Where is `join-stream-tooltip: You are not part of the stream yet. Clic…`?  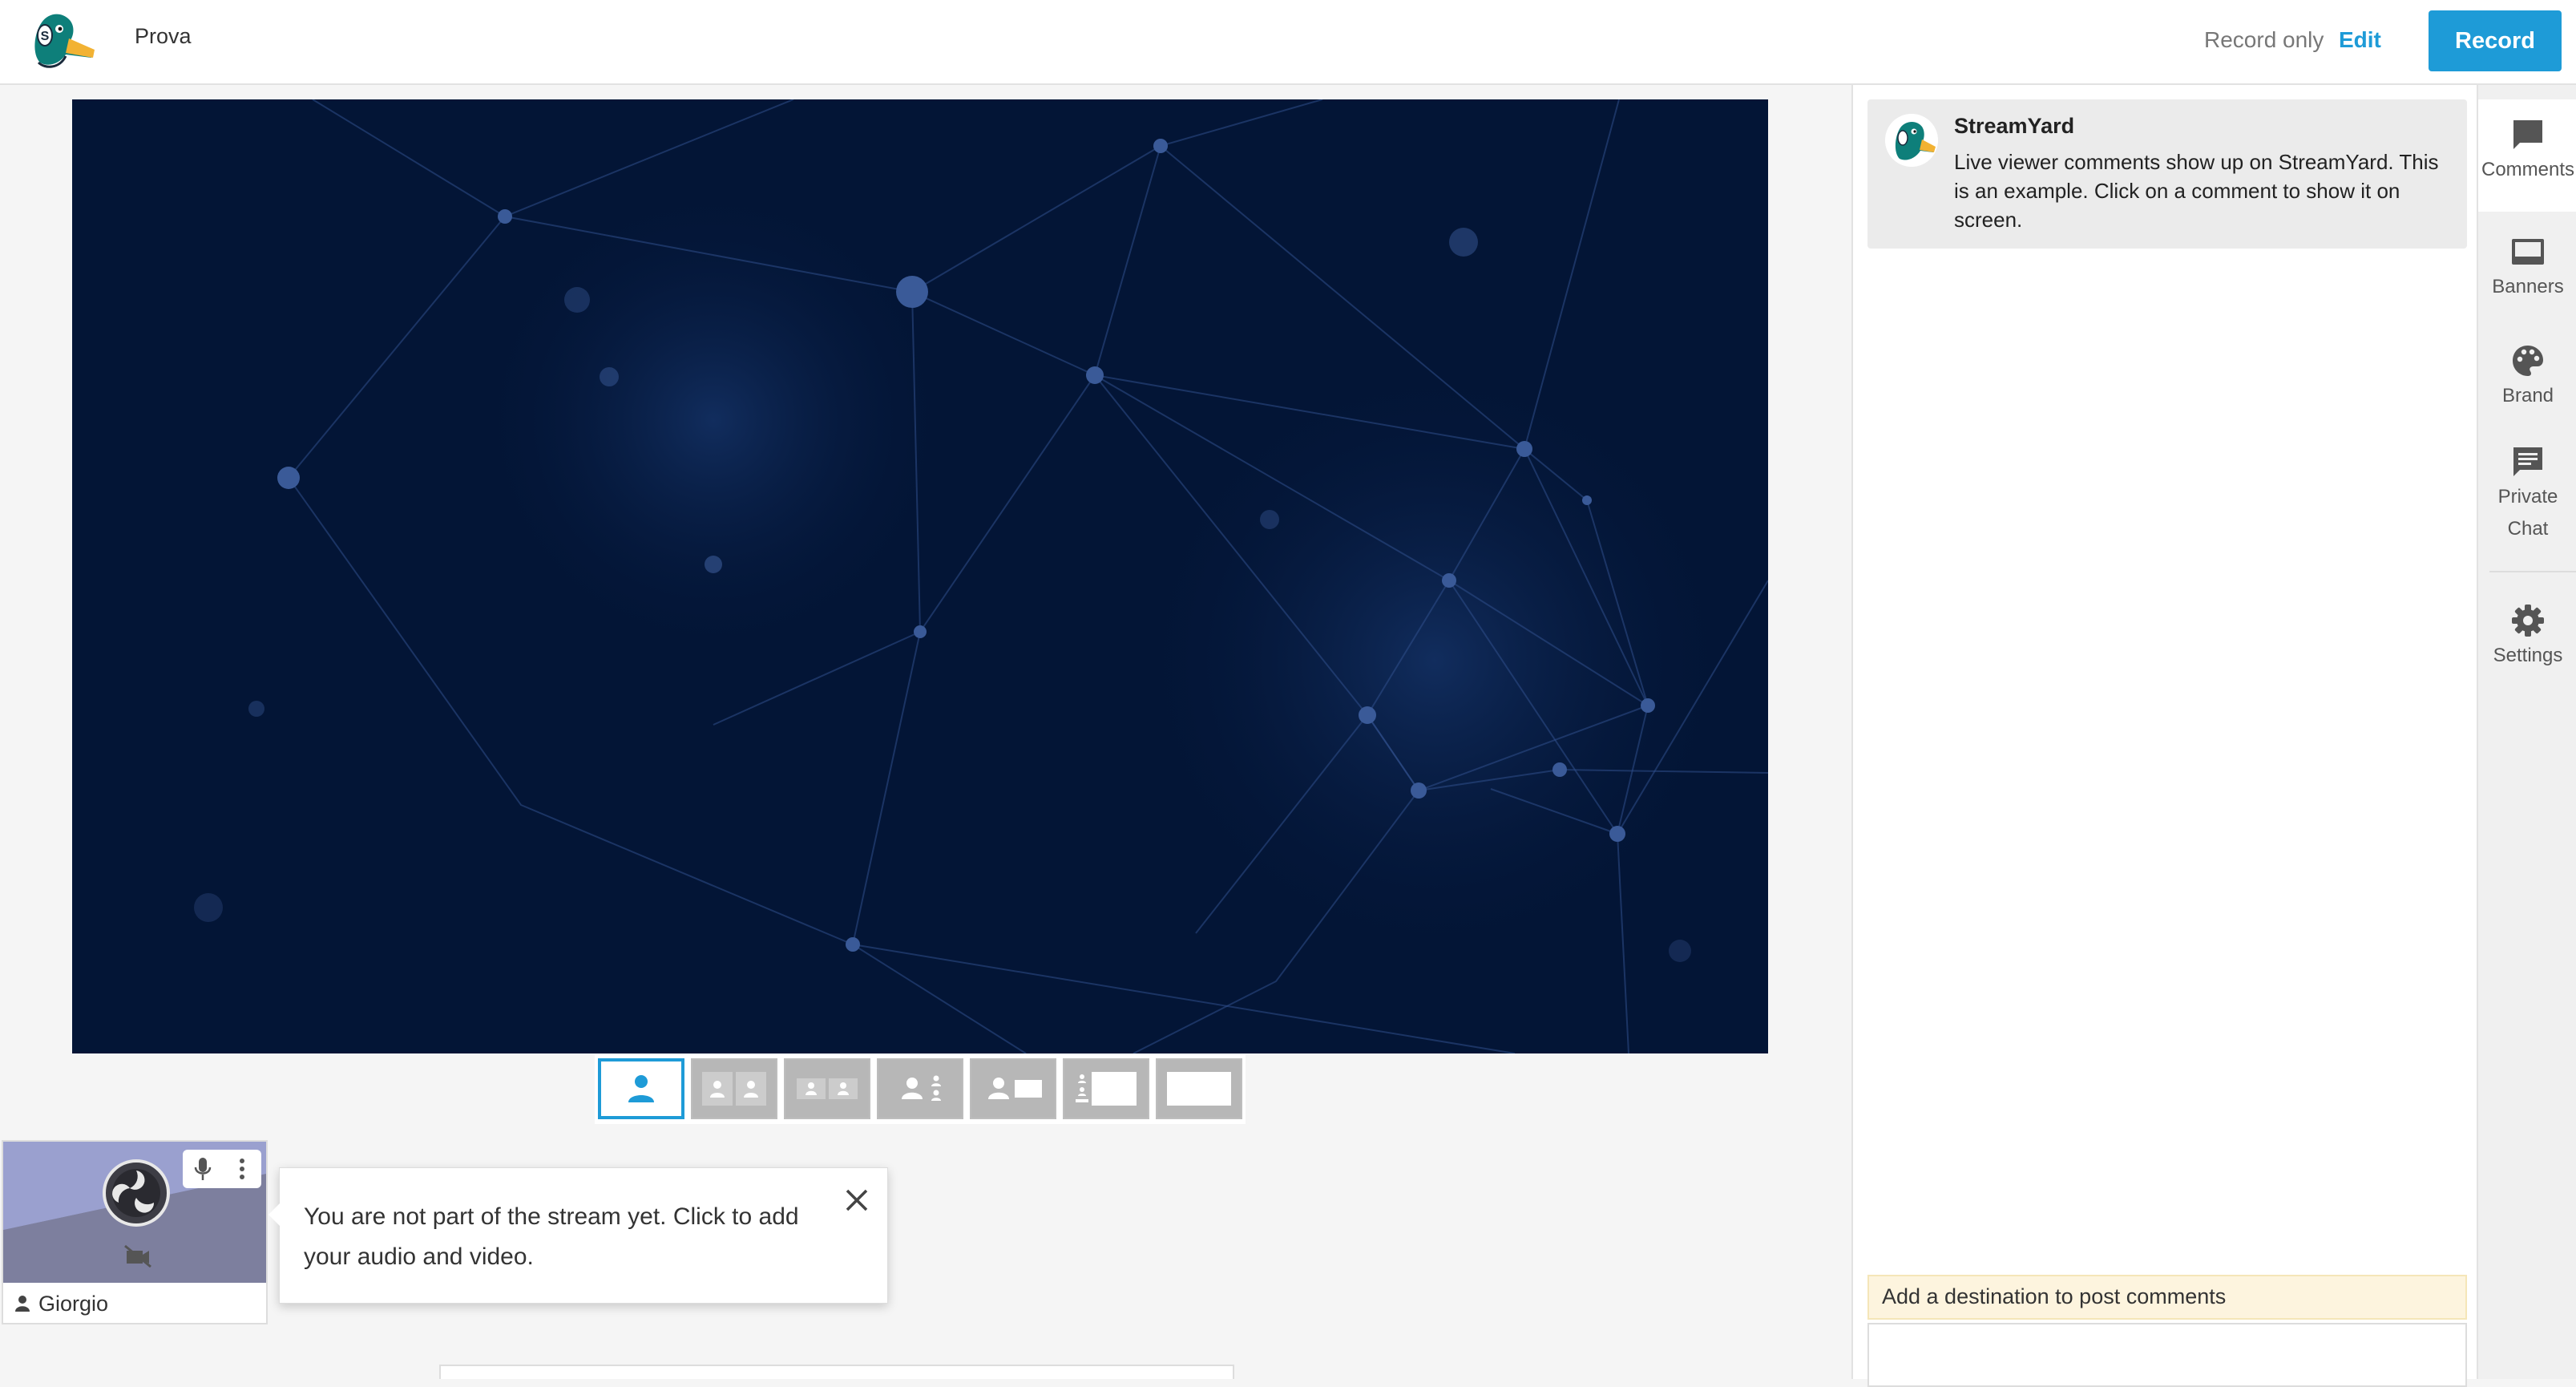
join-stream-tooltip: You are not part of the stream yet. Clic… is located at coordinates (578, 1235).